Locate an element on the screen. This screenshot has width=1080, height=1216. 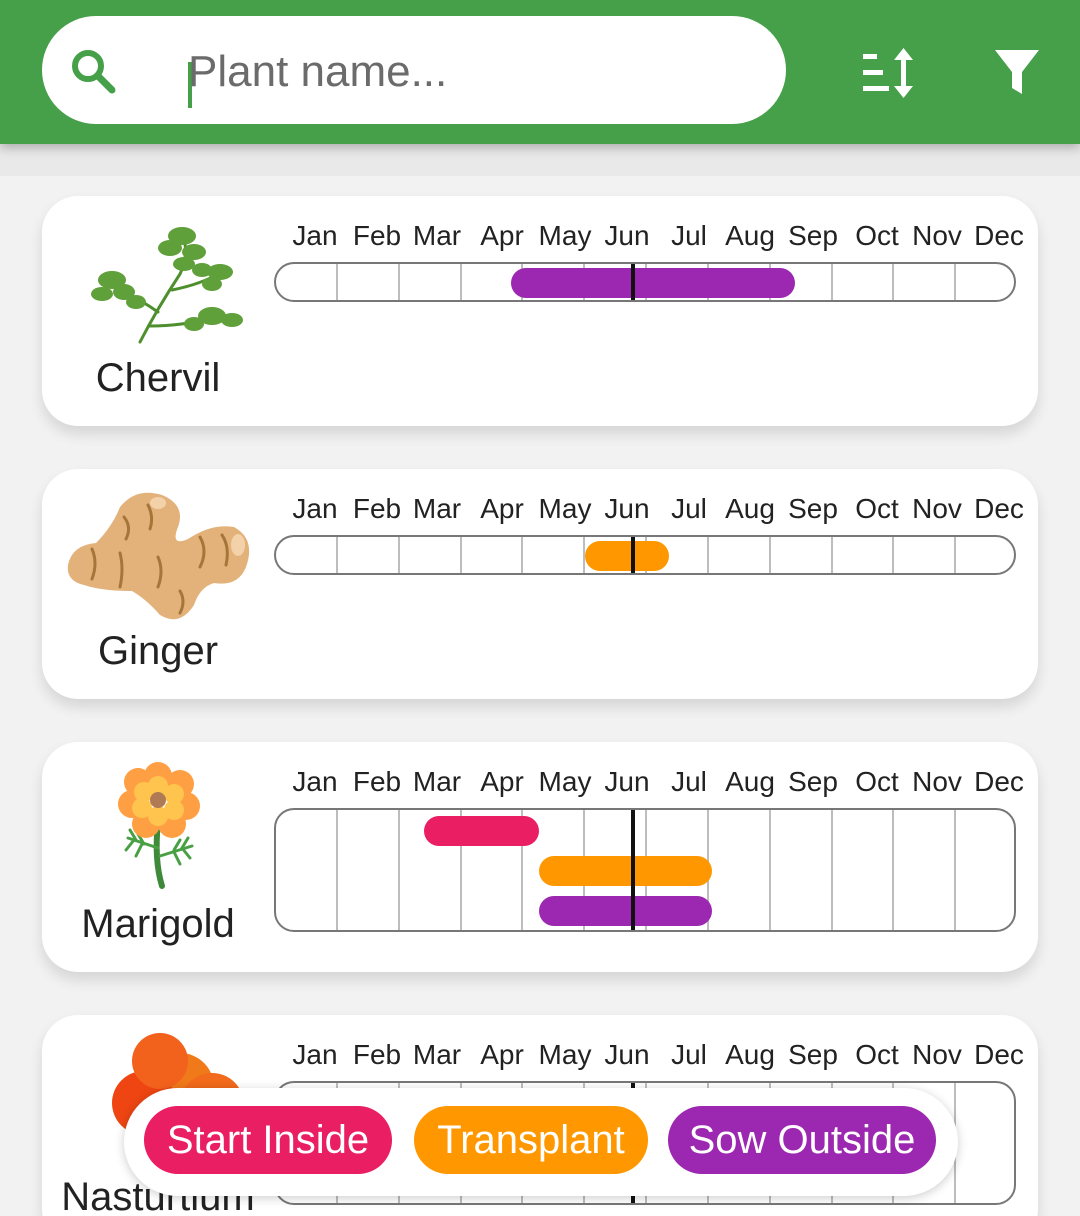
search-icon is located at coordinates (94, 72).